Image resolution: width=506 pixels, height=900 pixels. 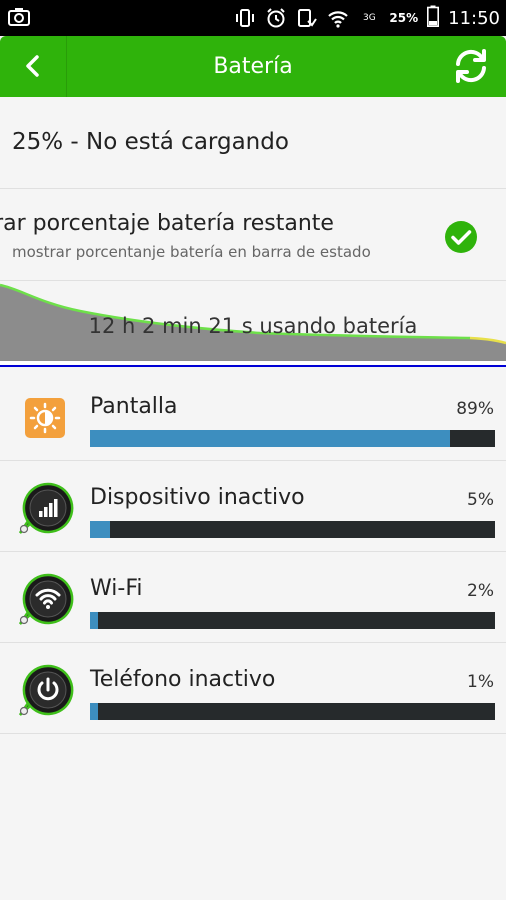 What do you see at coordinates (134, 406) in the screenshot?
I see `usage-label: Pantalla` at bounding box center [134, 406].